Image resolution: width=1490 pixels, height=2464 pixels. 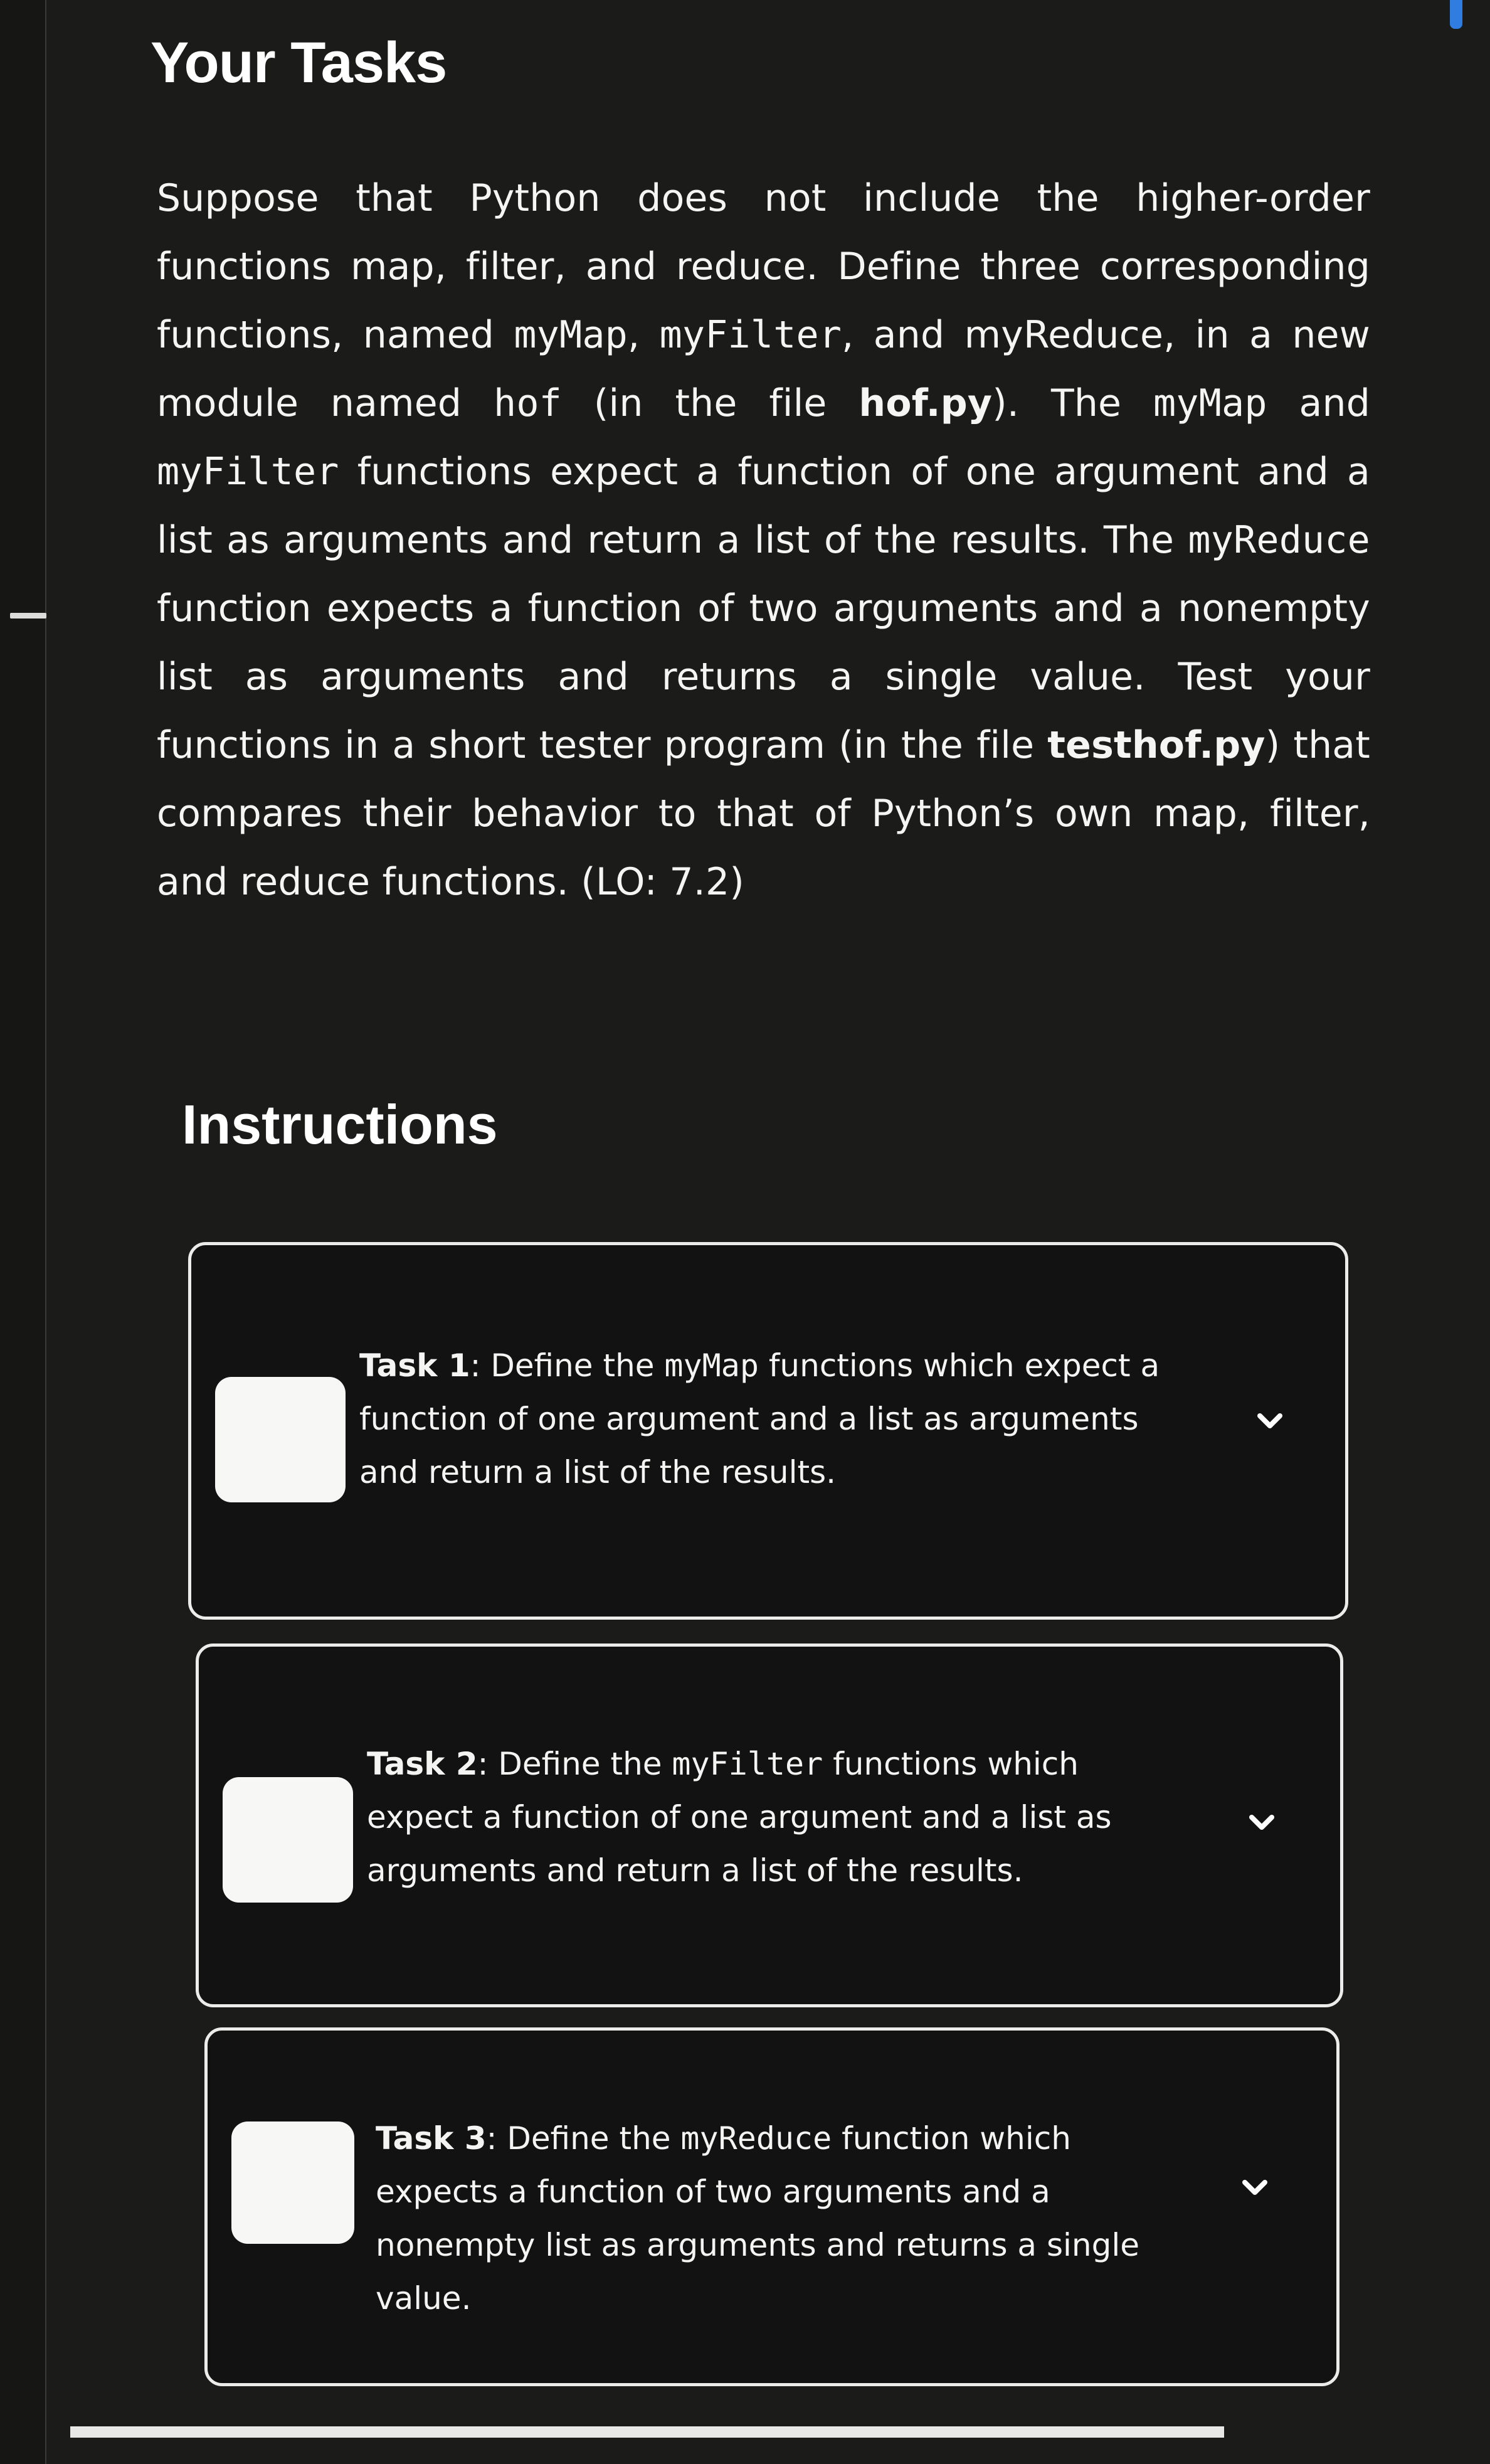 What do you see at coordinates (28, 616) in the screenshot?
I see `panel-resize-handle` at bounding box center [28, 616].